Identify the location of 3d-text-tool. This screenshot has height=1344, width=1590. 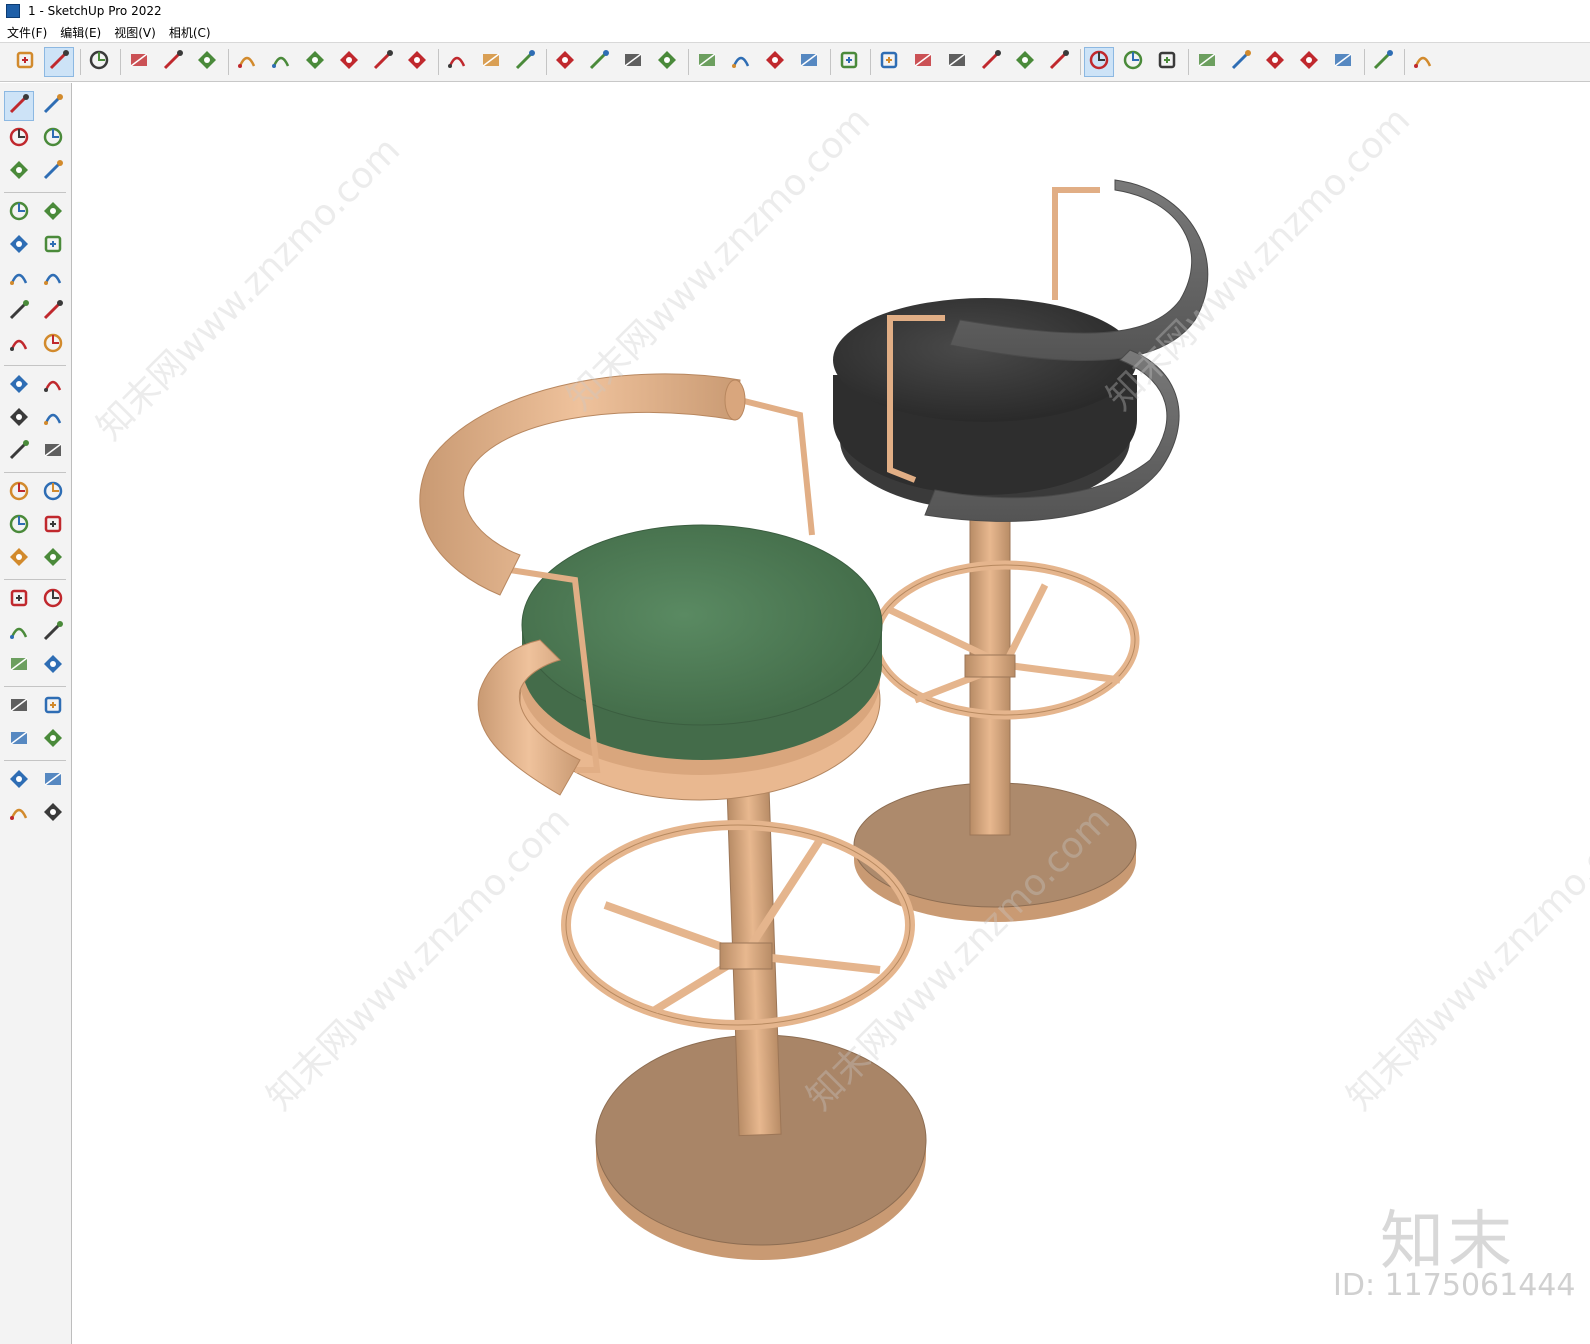
(53, 559).